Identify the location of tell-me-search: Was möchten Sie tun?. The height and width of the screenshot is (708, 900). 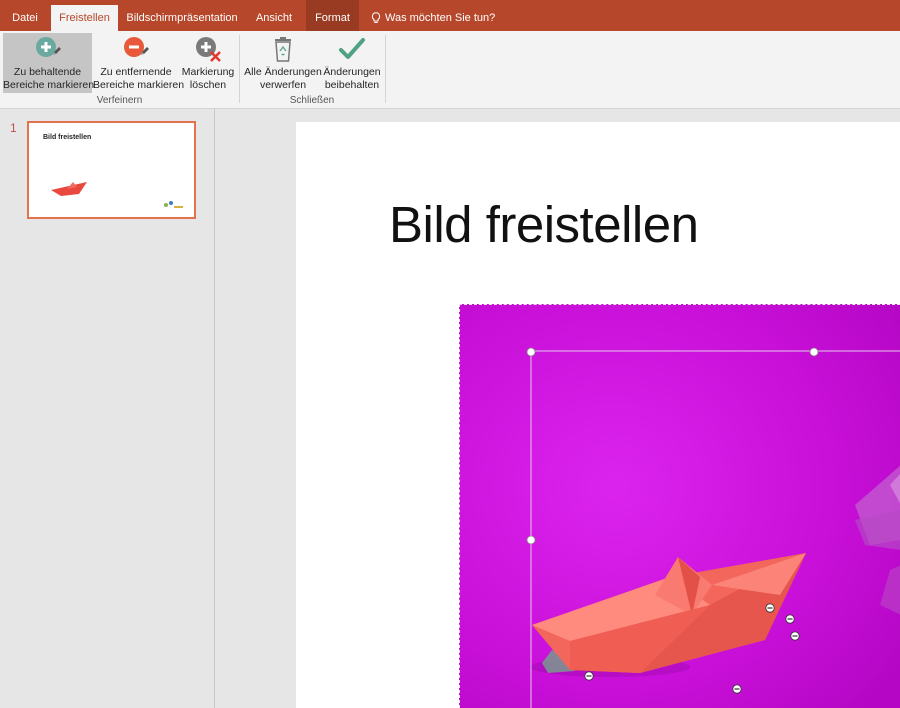
(433, 18).